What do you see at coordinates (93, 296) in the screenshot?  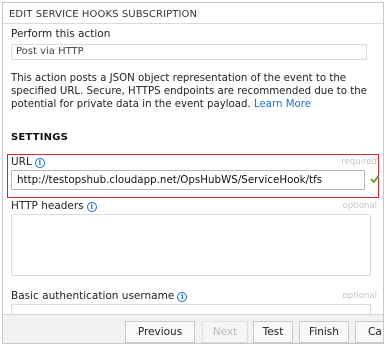 I see `basic-auth-username-label-text: Basic authentication username` at bounding box center [93, 296].